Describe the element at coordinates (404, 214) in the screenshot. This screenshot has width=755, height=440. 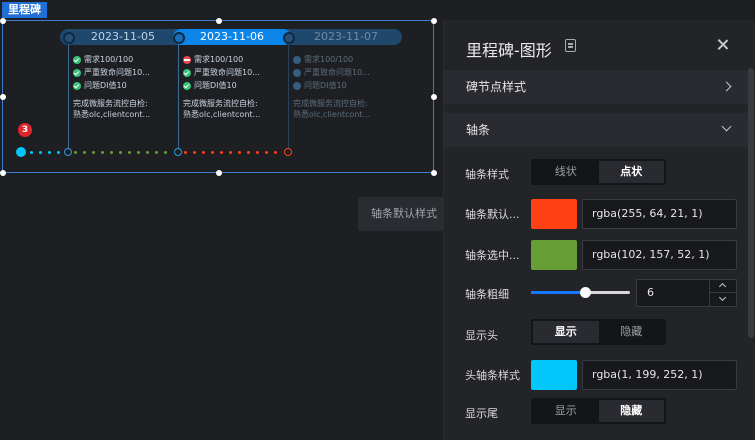
I see `tooltip: 轴条默认样式` at that location.